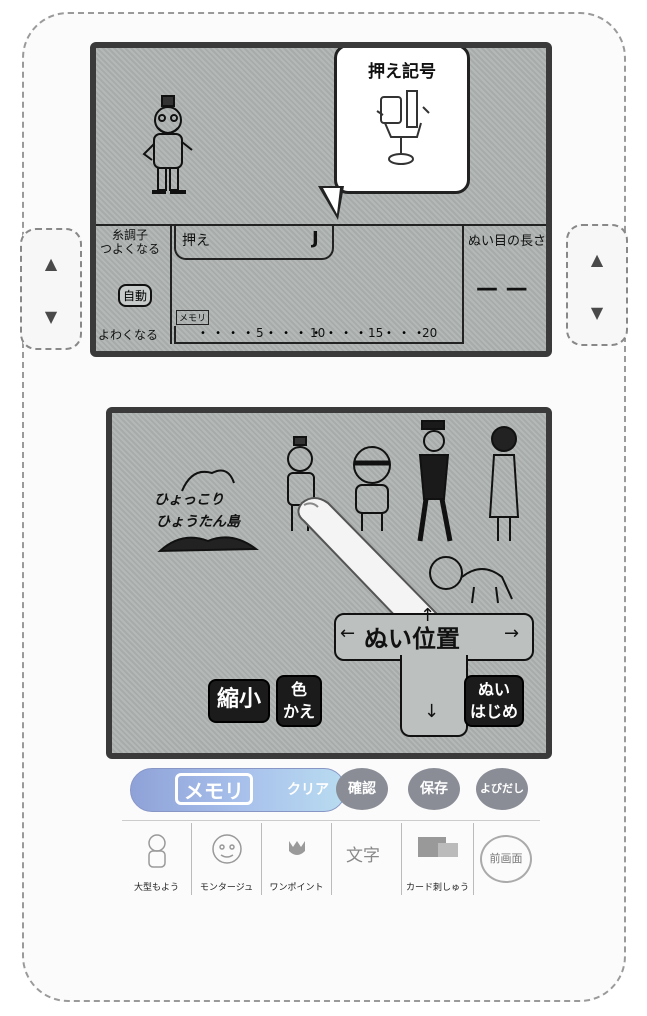  What do you see at coordinates (463, 284) in the screenshot?
I see `right-divider` at bounding box center [463, 284].